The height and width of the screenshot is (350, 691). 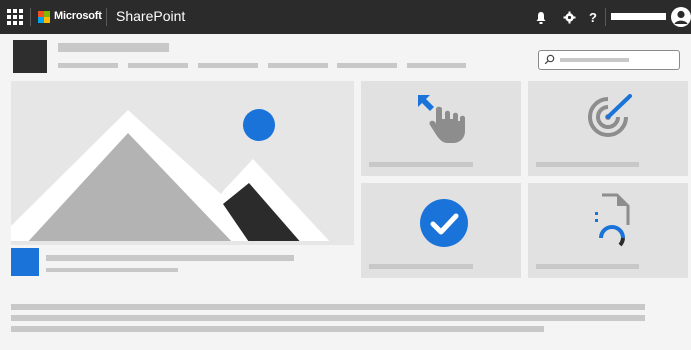 I want to click on search-input, so click(x=609, y=60).